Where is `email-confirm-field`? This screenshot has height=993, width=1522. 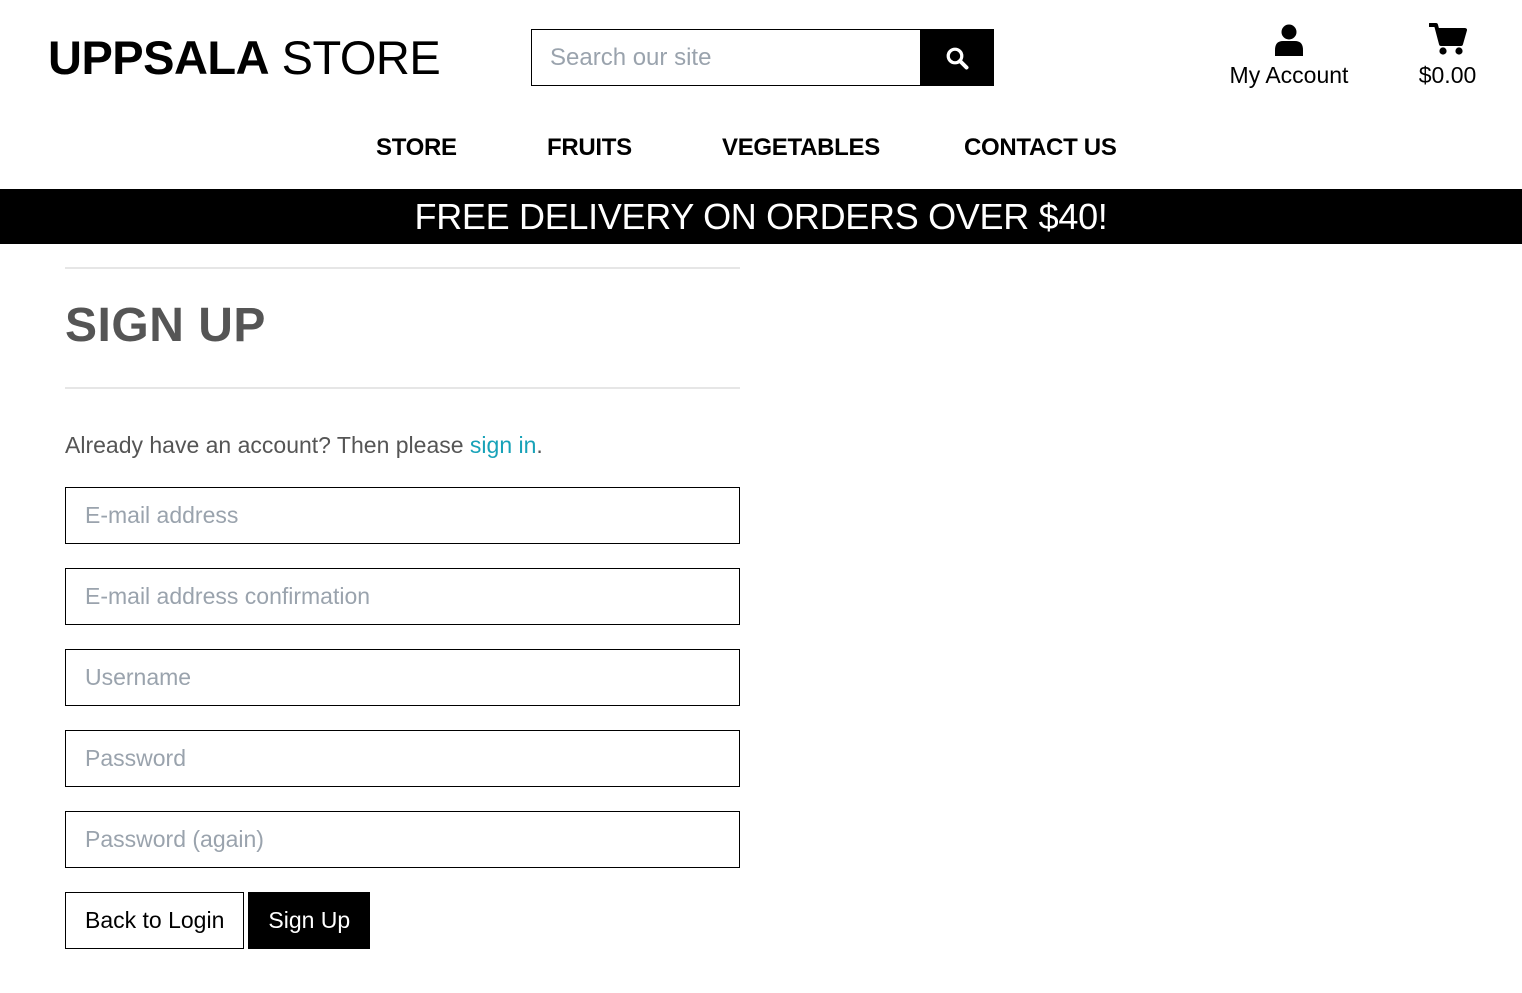
email-confirm-field is located at coordinates (402, 596).